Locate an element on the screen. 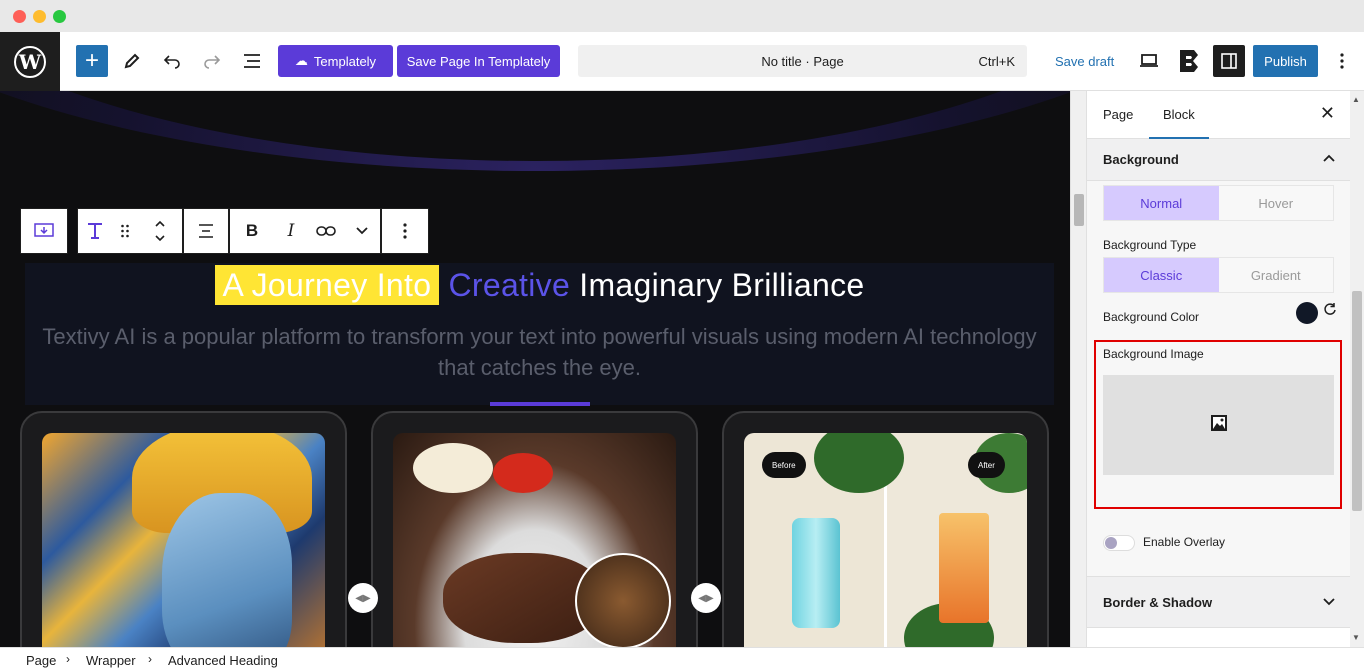 The width and height of the screenshot is (1364, 669). heading-separator is located at coordinates (540, 404).